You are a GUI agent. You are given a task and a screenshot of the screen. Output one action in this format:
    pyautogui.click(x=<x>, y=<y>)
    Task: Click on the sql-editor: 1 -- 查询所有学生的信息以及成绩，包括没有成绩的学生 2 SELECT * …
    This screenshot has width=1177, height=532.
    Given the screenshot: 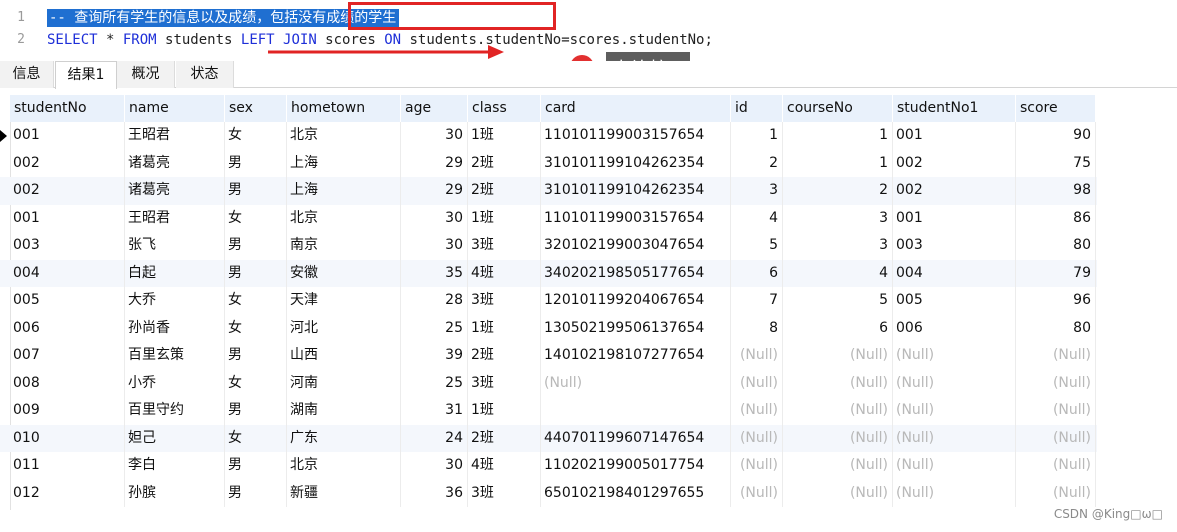 What is the action you would take?
    pyautogui.click(x=588, y=29)
    